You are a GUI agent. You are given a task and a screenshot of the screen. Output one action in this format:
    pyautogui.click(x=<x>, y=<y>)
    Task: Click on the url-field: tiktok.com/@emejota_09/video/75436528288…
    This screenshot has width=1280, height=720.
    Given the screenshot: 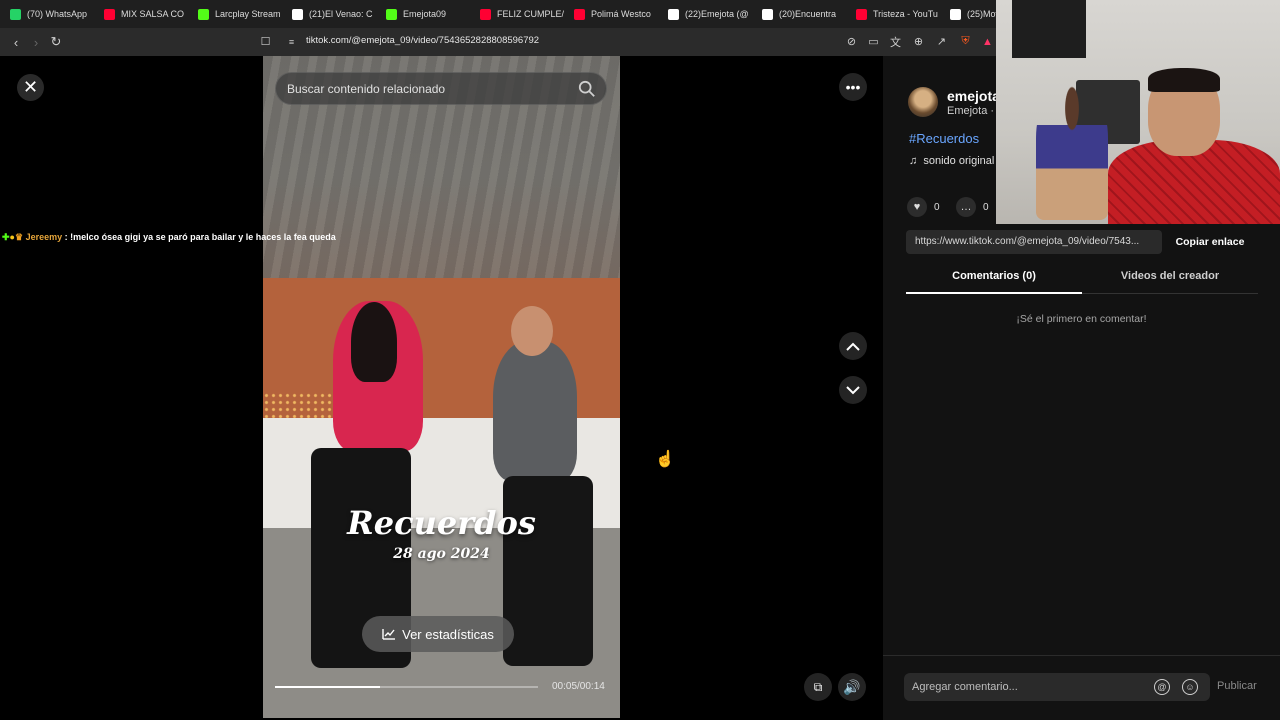 What is the action you would take?
    pyautogui.click(x=422, y=40)
    